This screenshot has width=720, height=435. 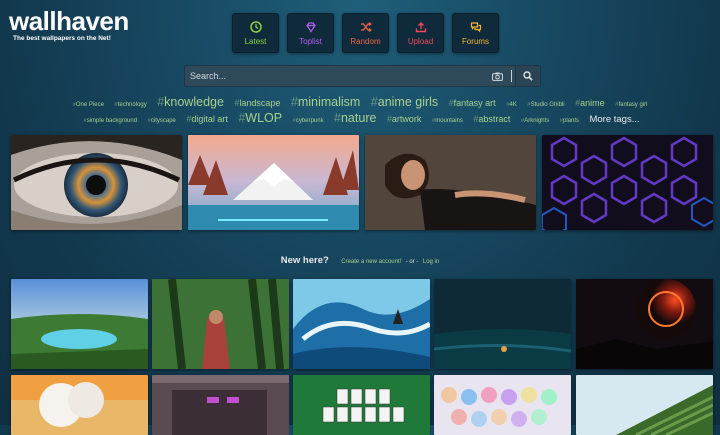 I want to click on tag-link: #digital art, so click(x=207, y=119).